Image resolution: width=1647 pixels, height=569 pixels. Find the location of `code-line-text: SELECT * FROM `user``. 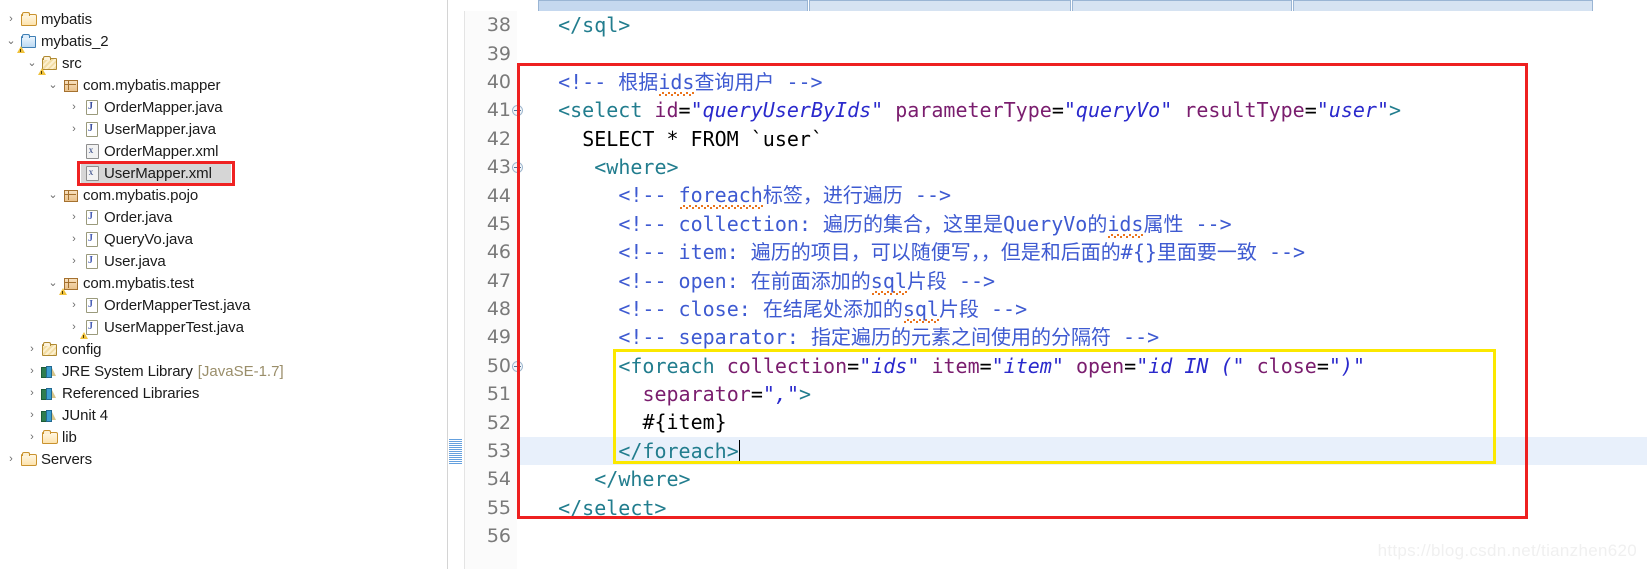

code-line-text: SELECT * FROM `user` is located at coordinates (703, 138).